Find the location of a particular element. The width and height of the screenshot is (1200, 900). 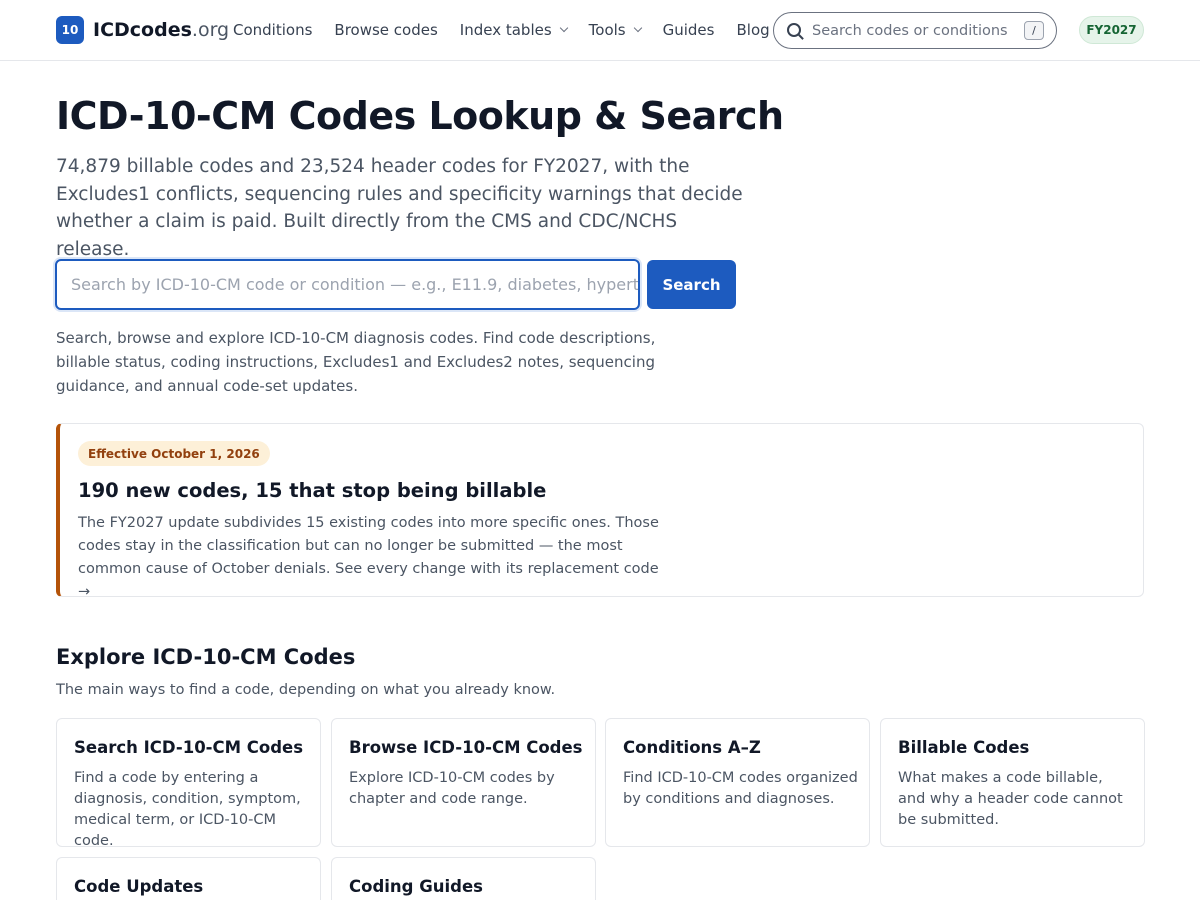

card-title: Billable Codes is located at coordinates (964, 747).